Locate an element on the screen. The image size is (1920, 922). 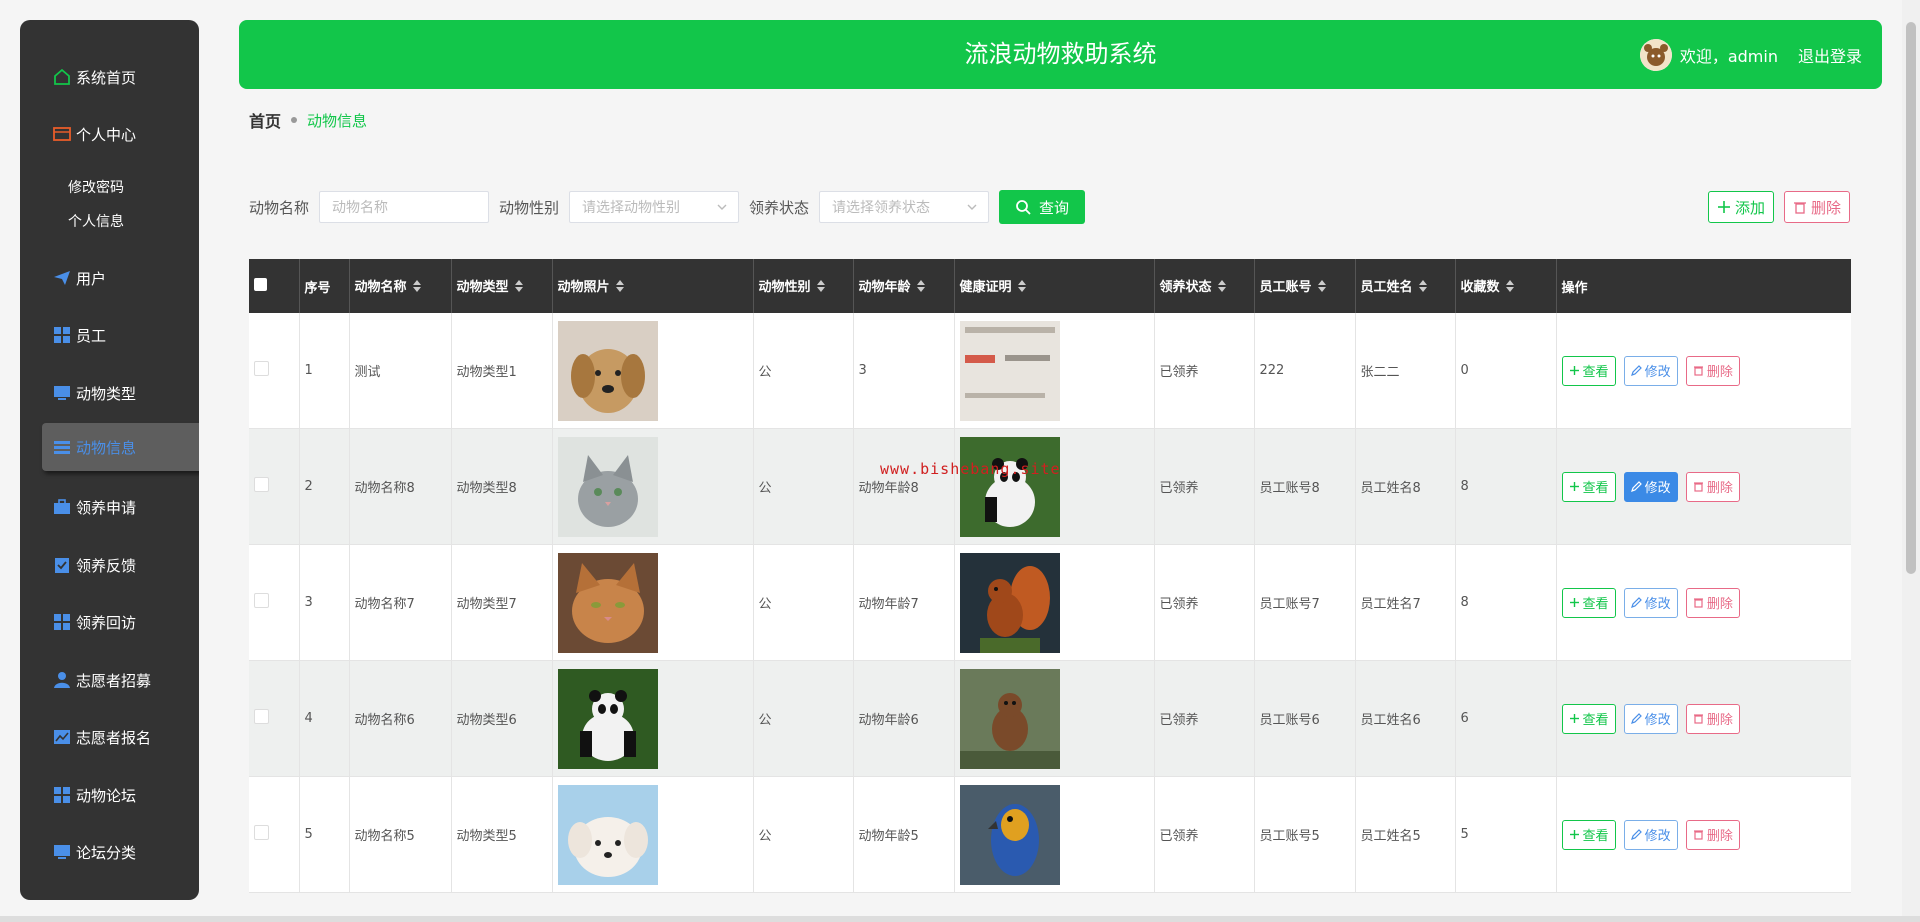
sidebar-item-label: 志愿者招募 is located at coordinates (114, 680).